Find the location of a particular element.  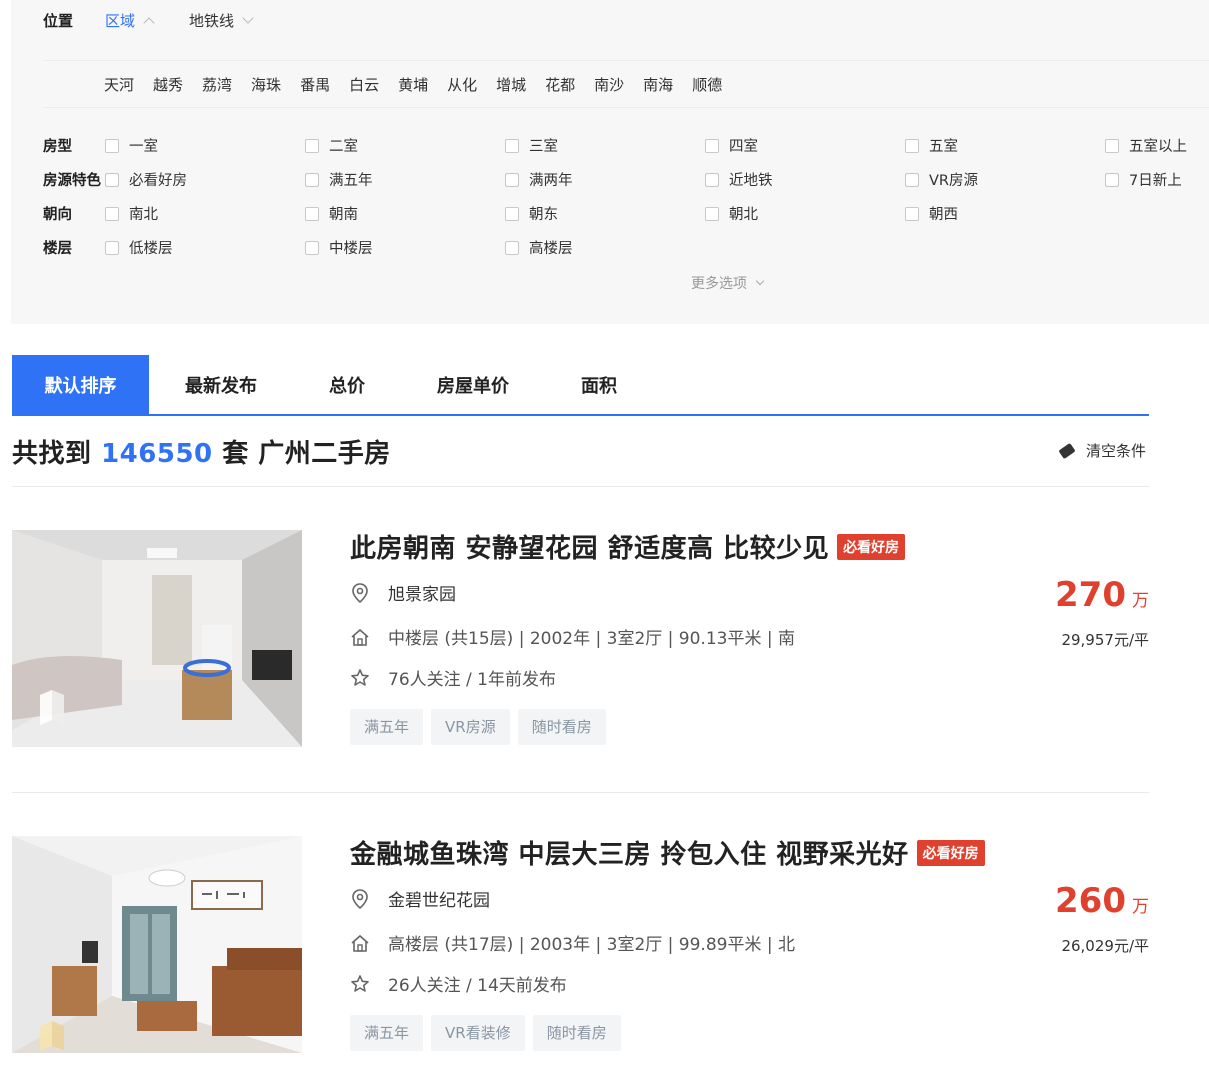

tab-subway: 地铁线 is located at coordinates (221, 20).